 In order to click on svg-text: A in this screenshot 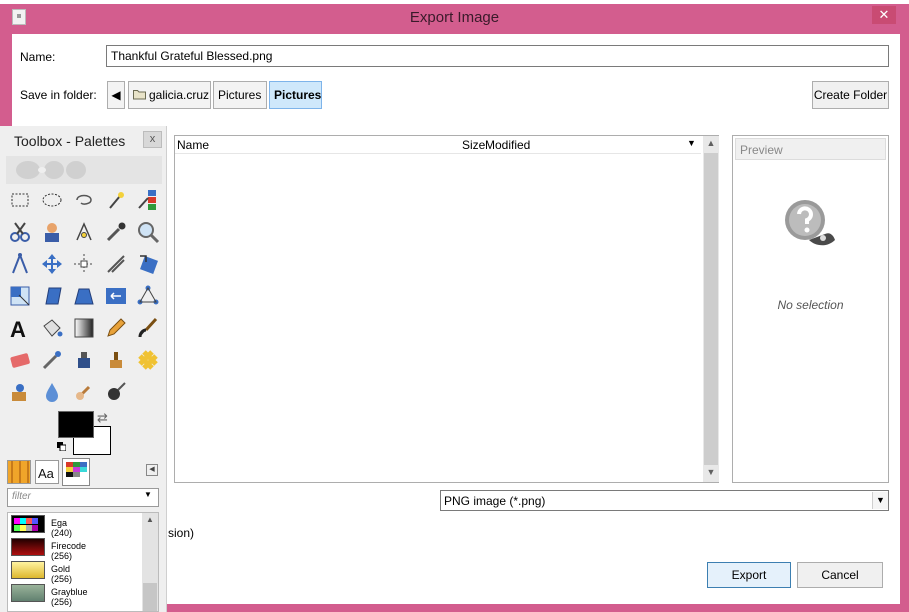, I will do `click(18, 328)`.